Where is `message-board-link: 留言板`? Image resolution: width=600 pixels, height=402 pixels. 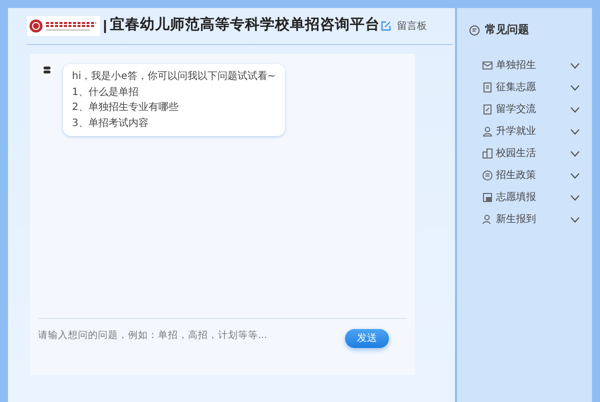 message-board-link: 留言板 is located at coordinates (404, 26).